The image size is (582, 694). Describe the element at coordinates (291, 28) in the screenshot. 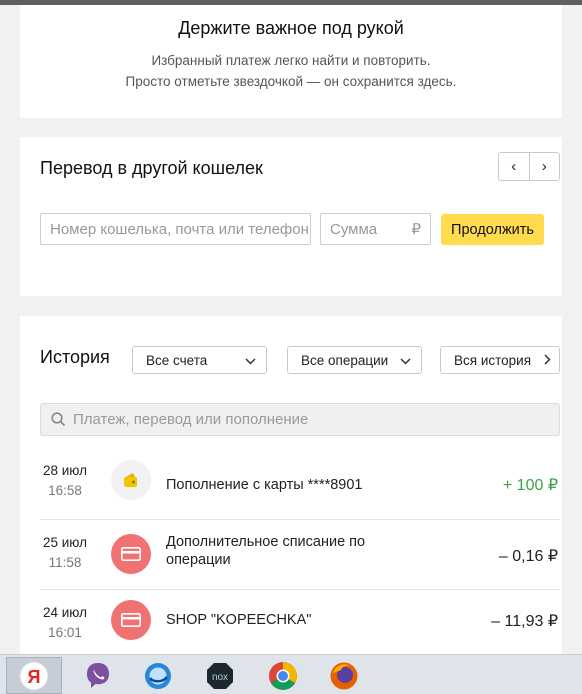

I see `favorites-title: Держите важное под рукой` at that location.